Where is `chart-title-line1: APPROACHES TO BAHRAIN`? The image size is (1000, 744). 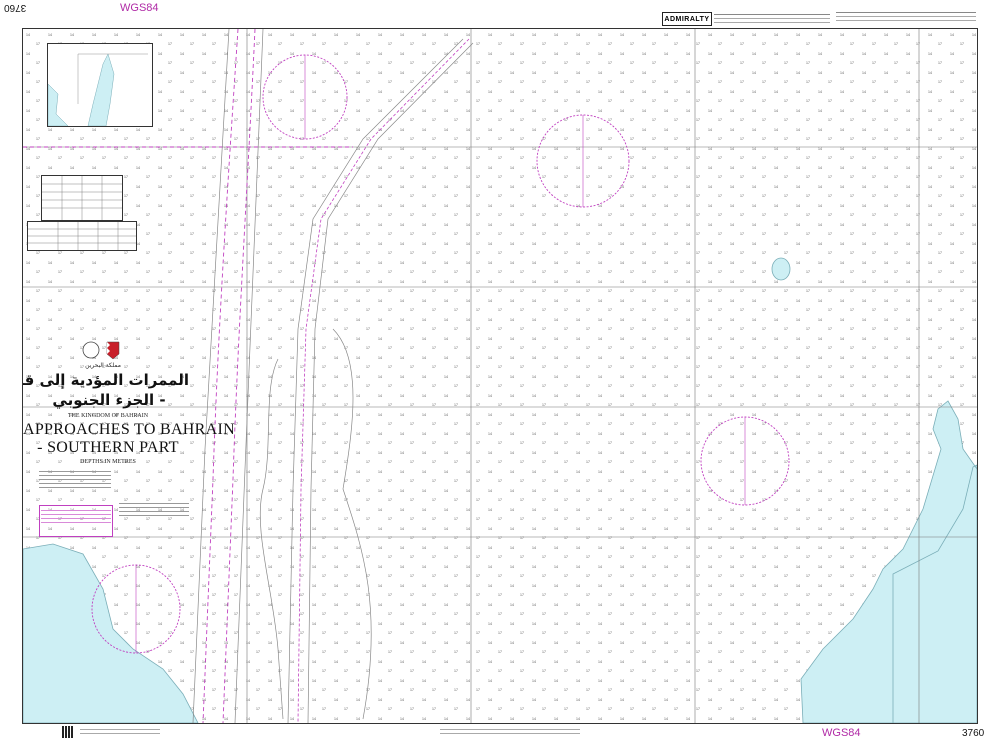 chart-title-line1: APPROACHES TO BAHRAIN is located at coordinates (129, 429).